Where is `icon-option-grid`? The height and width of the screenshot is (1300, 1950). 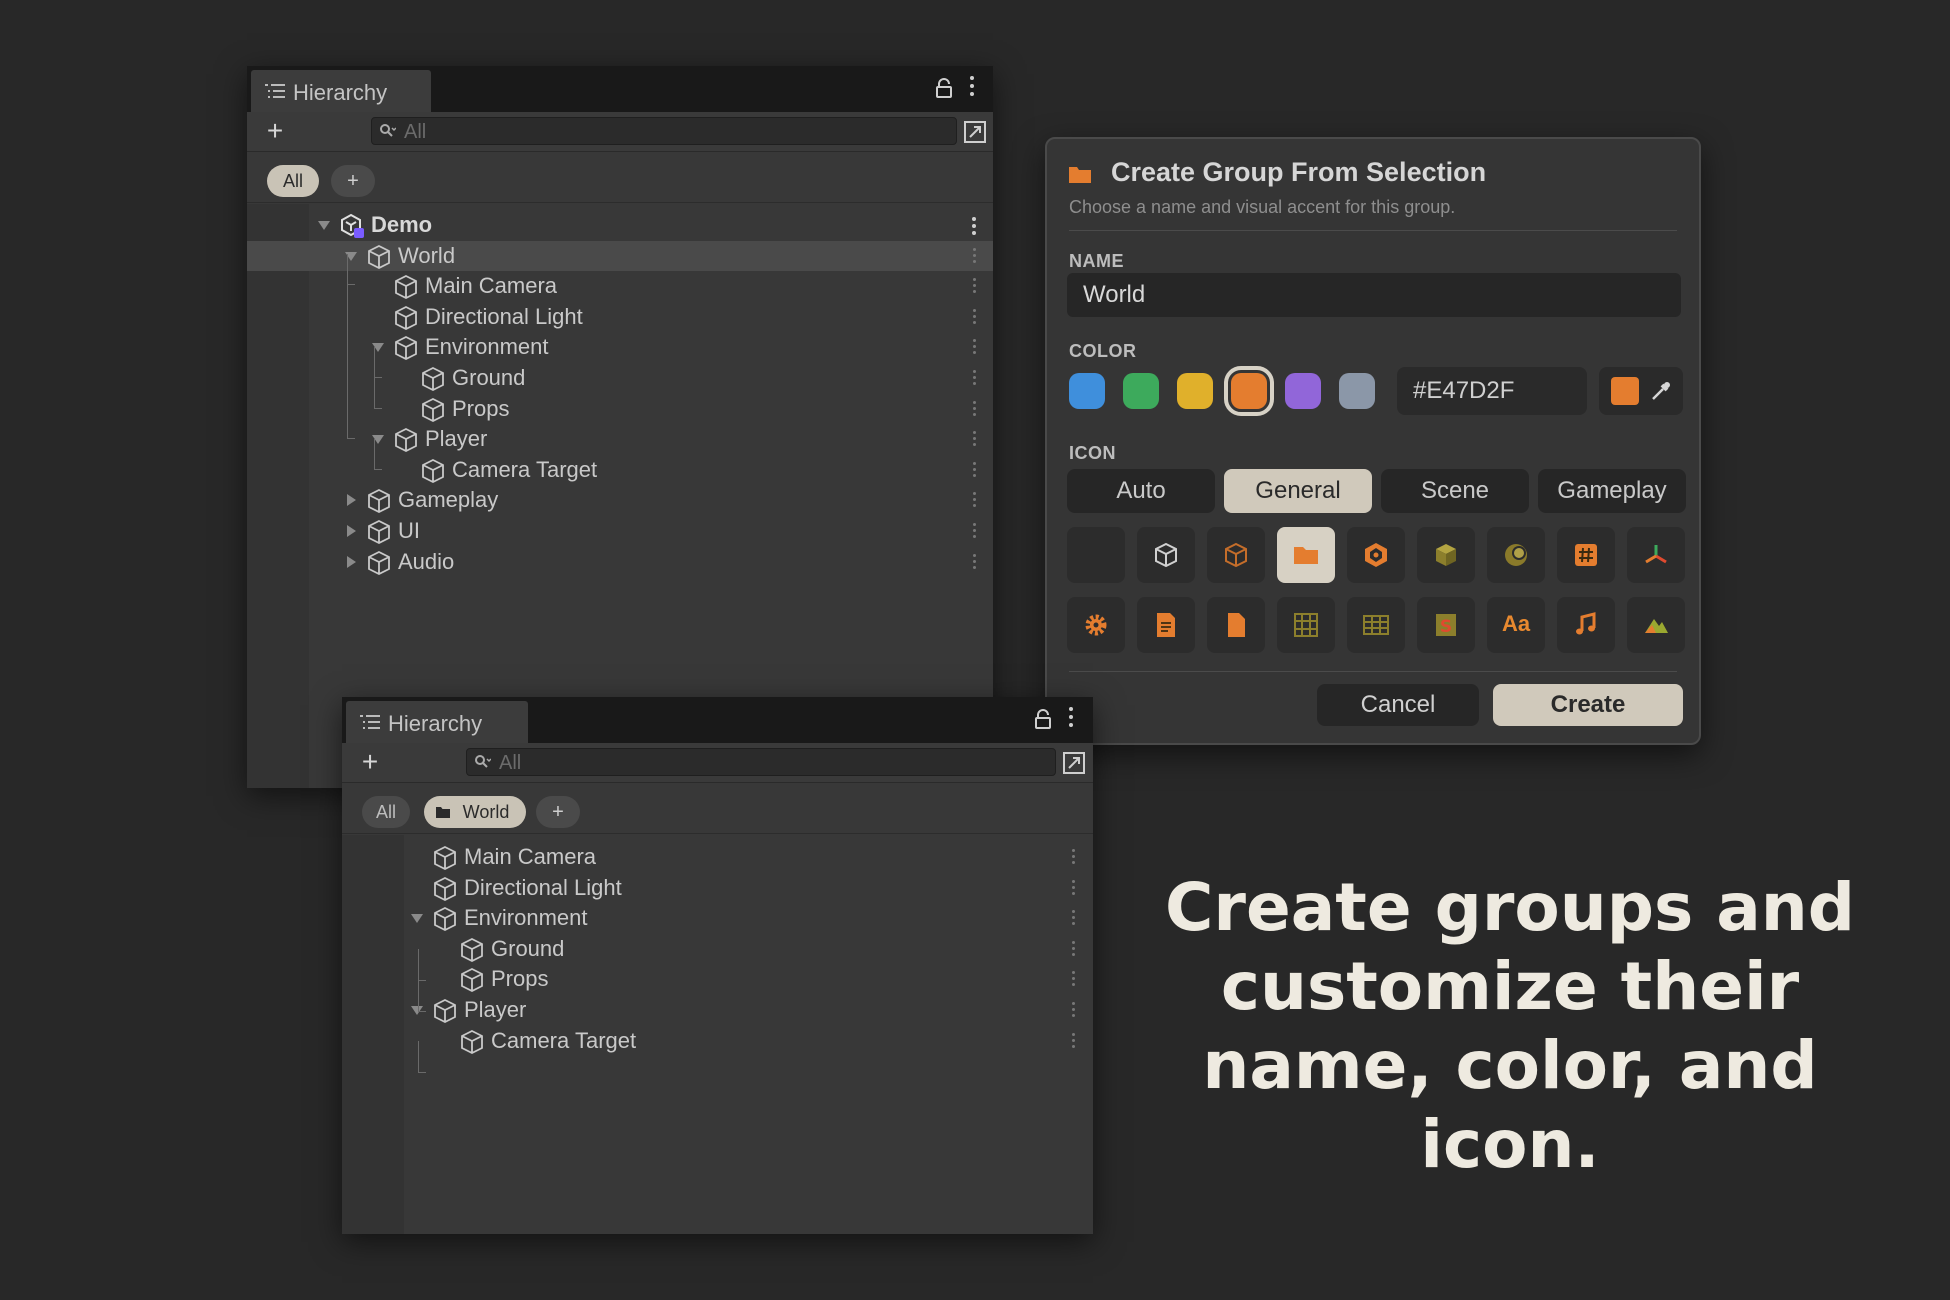 icon-option-grid is located at coordinates (1306, 625).